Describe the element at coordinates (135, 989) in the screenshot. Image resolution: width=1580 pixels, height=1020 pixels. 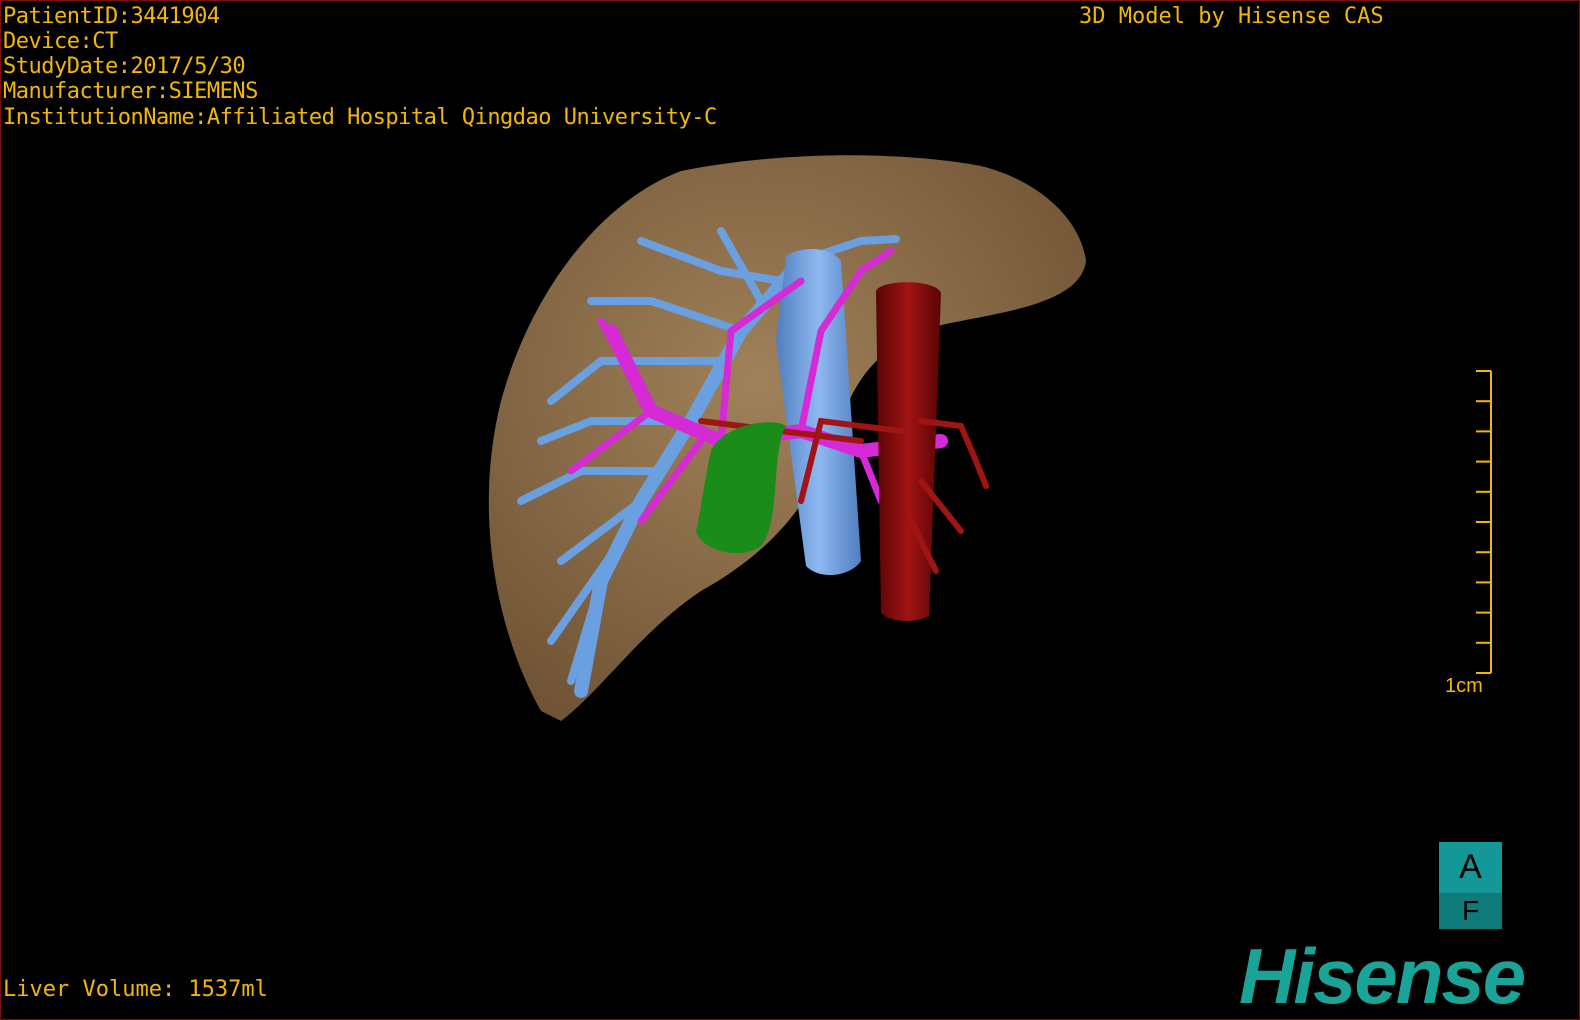
I see `liver-volume: Liver Volume: 1537ml` at that location.